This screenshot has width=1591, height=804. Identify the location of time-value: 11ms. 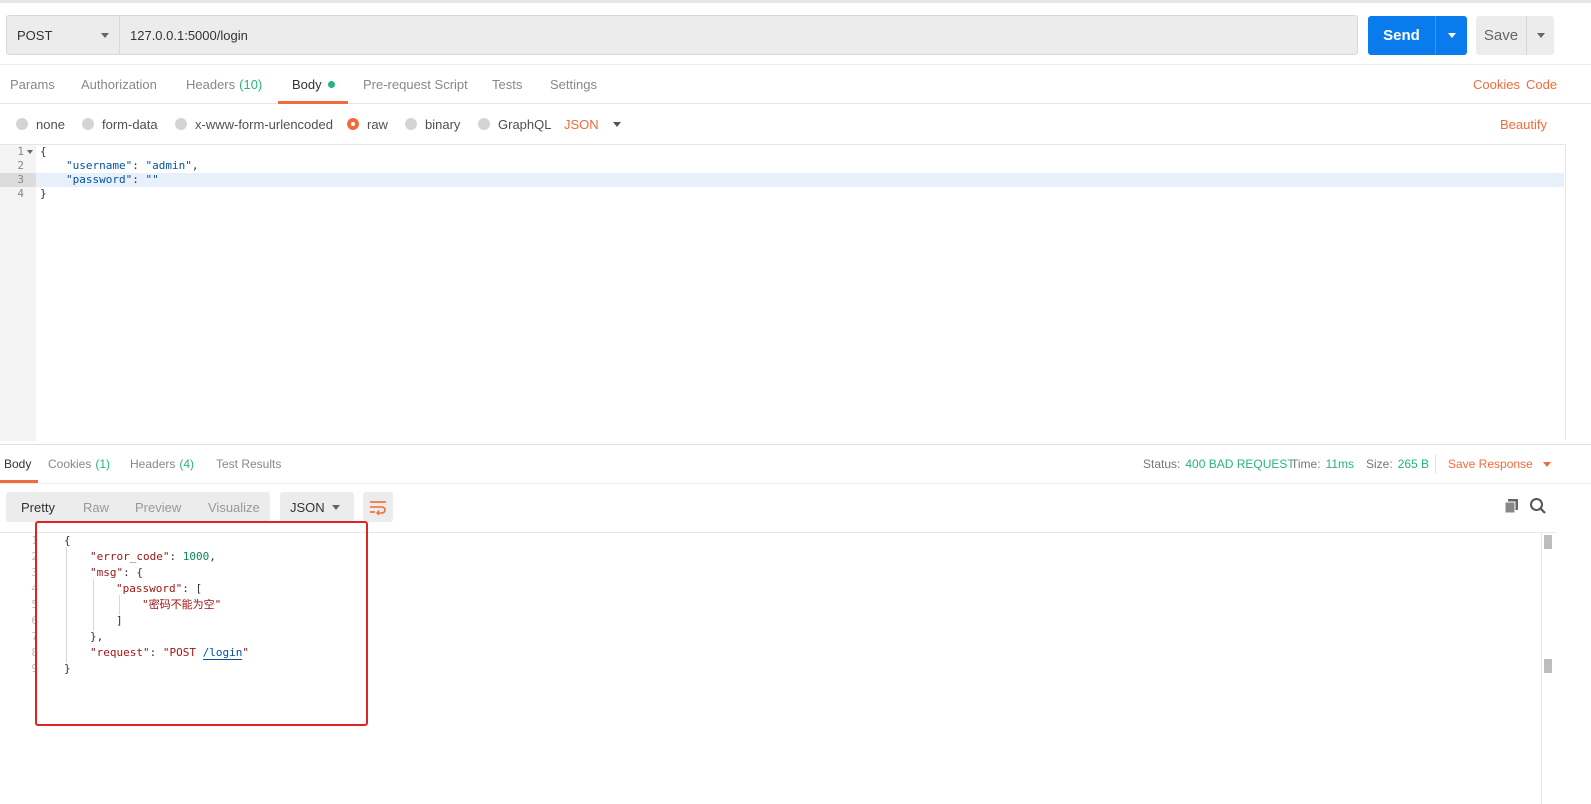
(1340, 464).